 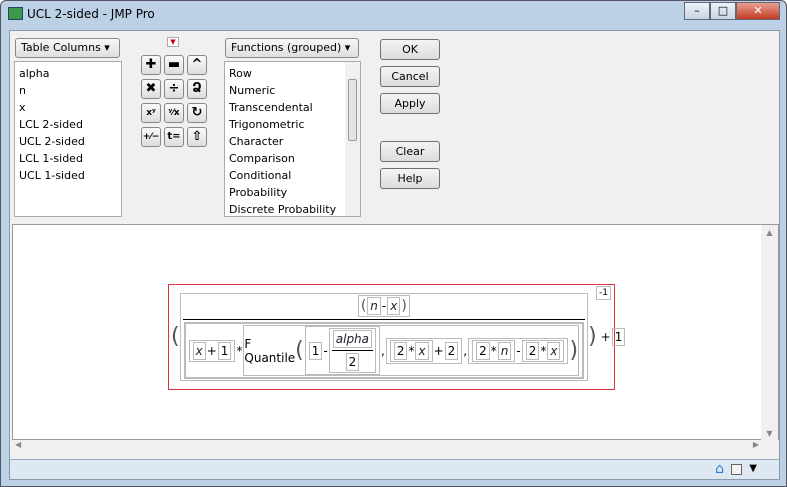 What do you see at coordinates (769, 333) in the screenshot?
I see `vertical-scrollbar: ▲ ▼` at bounding box center [769, 333].